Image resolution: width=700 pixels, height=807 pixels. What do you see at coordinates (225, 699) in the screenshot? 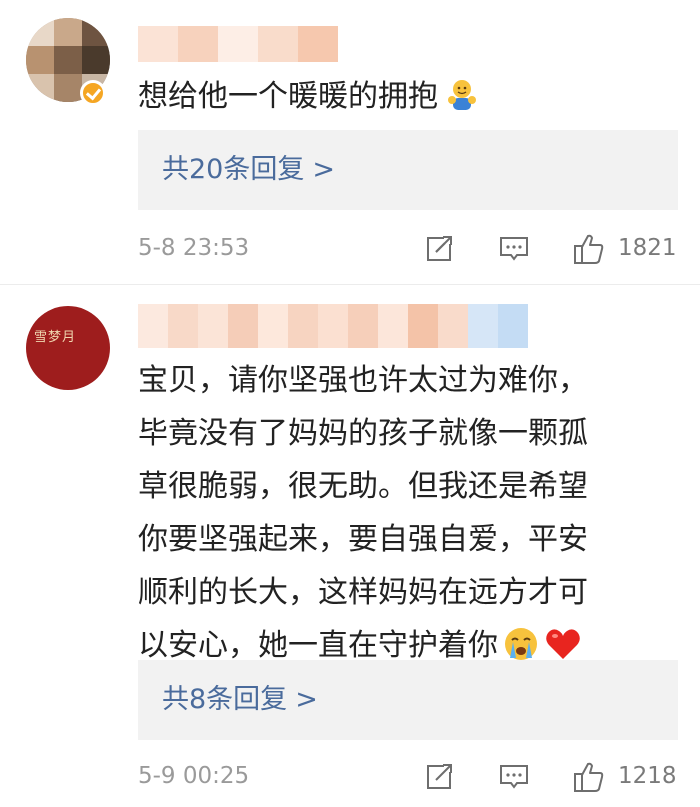
I see `replies-label: 共8条回复` at bounding box center [225, 699].